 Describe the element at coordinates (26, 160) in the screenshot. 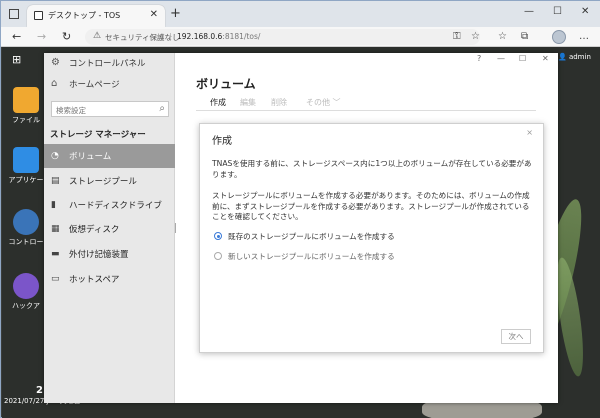

I see `app-center-icon` at that location.